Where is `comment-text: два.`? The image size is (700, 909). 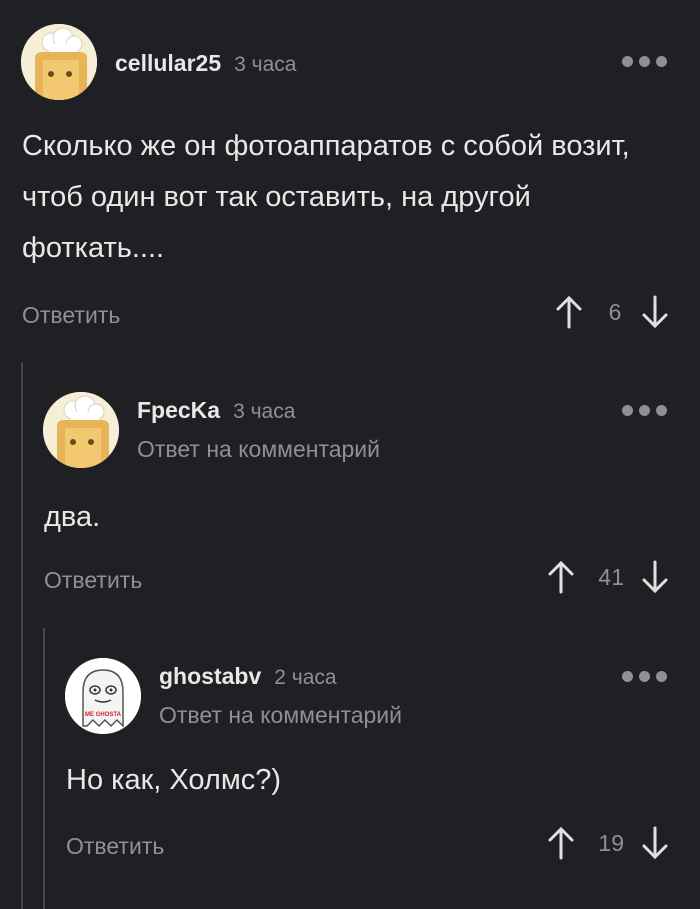
comment-text: два. is located at coordinates (72, 517).